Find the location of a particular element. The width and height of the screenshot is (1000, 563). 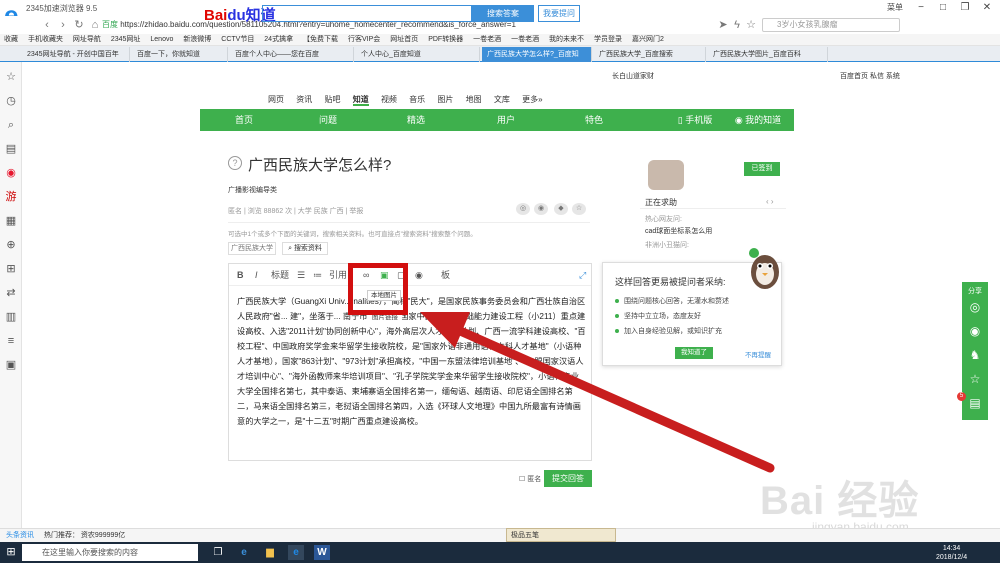

bookmark-item: PDF转换器 is located at coordinates (445, 39).